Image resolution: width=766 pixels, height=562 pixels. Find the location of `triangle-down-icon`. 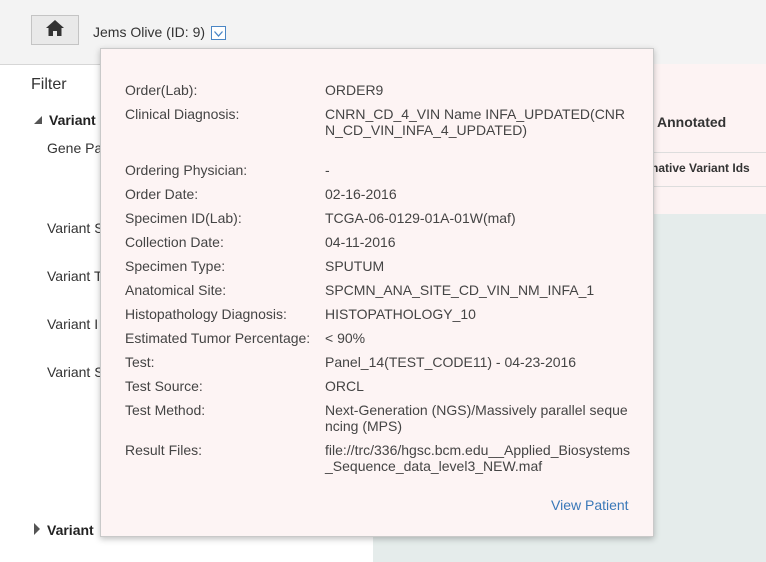

triangle-down-icon is located at coordinates (38, 120).